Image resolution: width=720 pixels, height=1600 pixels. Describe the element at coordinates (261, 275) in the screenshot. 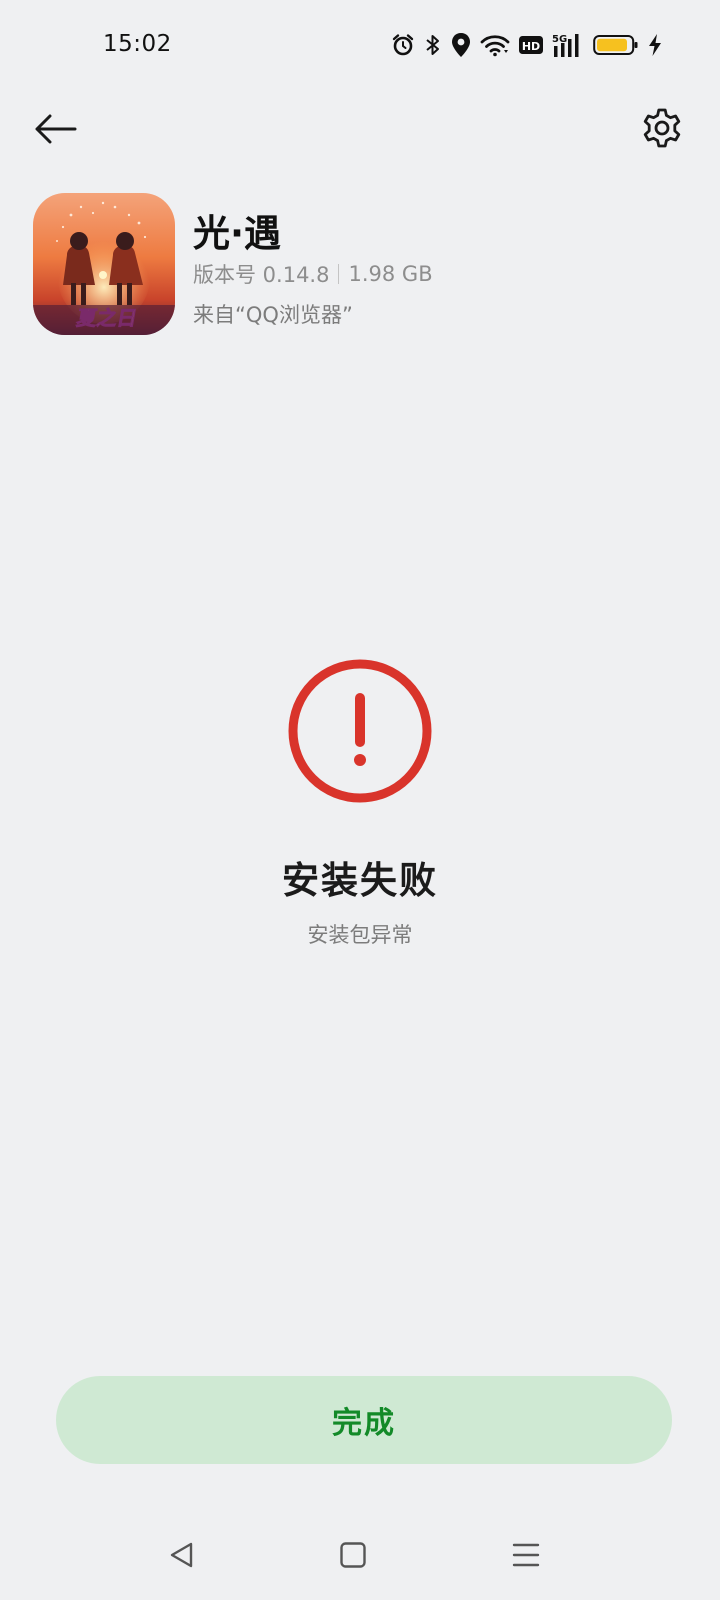

I see `app-version: 版本号 0.14.8` at that location.